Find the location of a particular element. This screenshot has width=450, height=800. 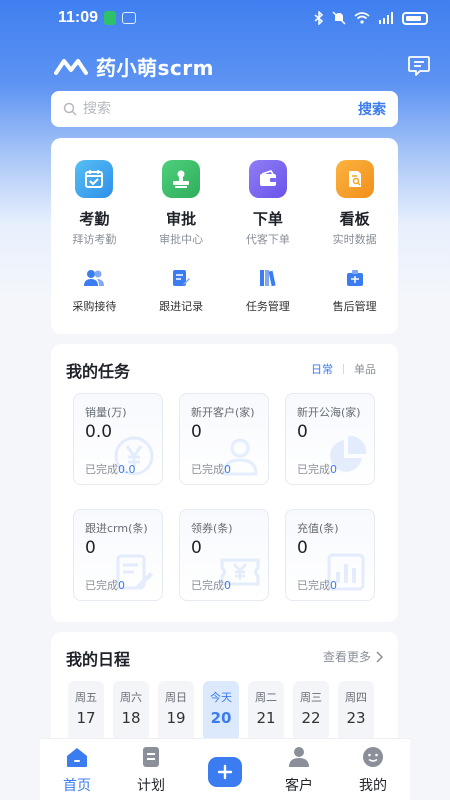

task-tile-recharge: 充值(条) 0 已完成0 is located at coordinates (330, 555).